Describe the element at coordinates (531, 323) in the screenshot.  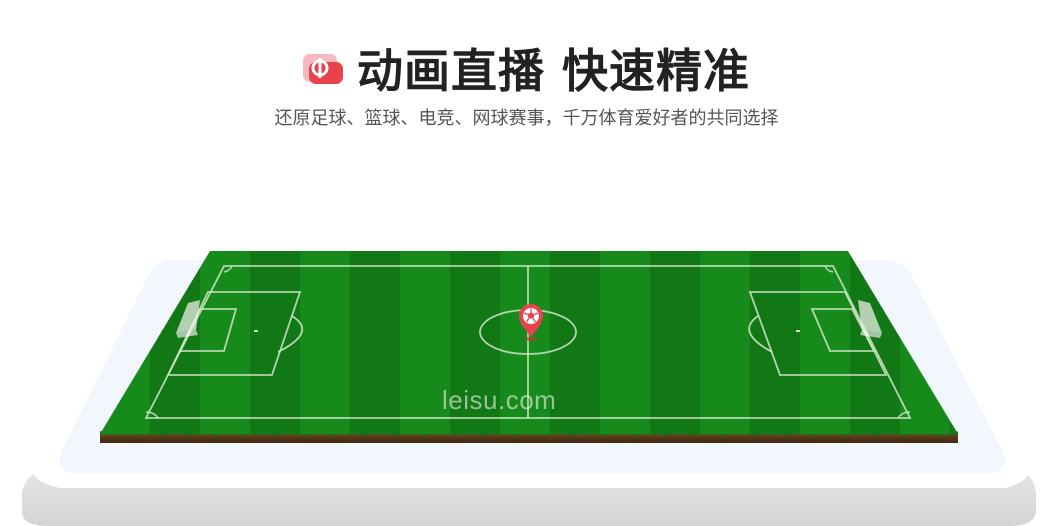
I see `soccer-ball-location-pin-icon` at that location.